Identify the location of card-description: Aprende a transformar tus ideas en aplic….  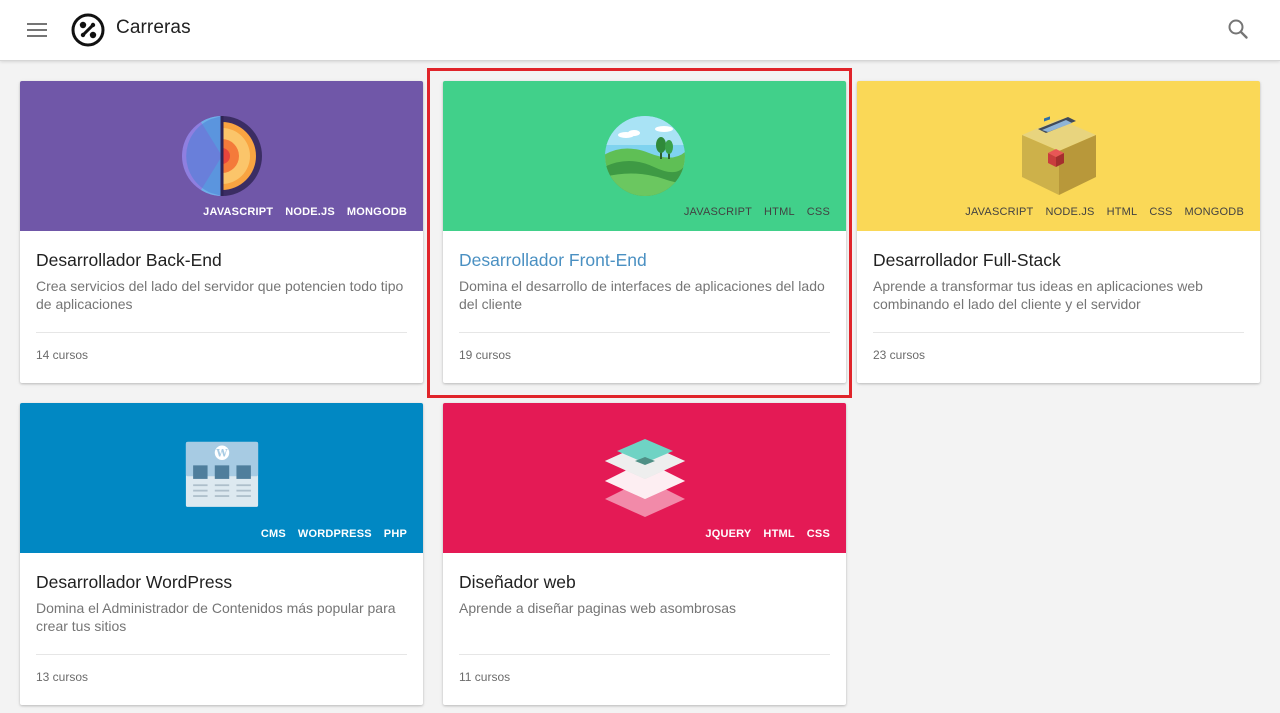
(1038, 295).